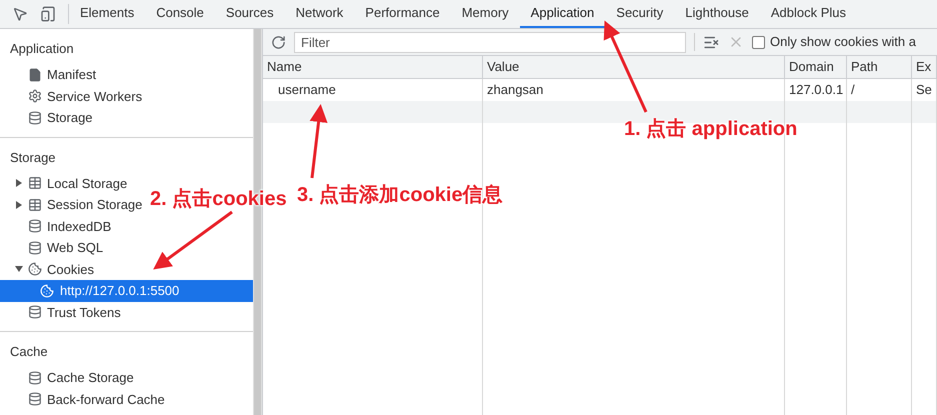  What do you see at coordinates (72, 96) in the screenshot?
I see `sidebar-item: Service Workers` at bounding box center [72, 96].